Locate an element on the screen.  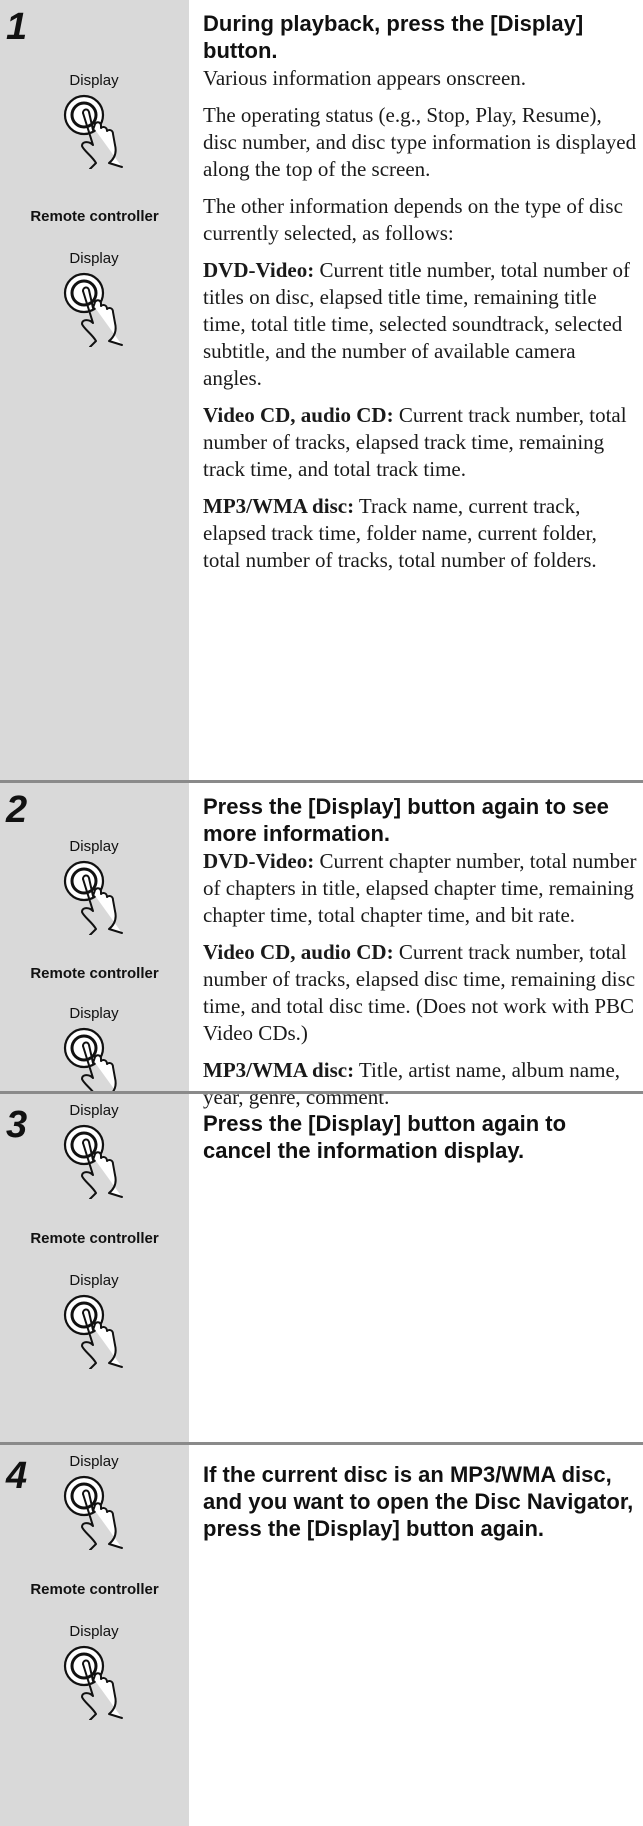
step-number: 1 is located at coordinates (17, 27).